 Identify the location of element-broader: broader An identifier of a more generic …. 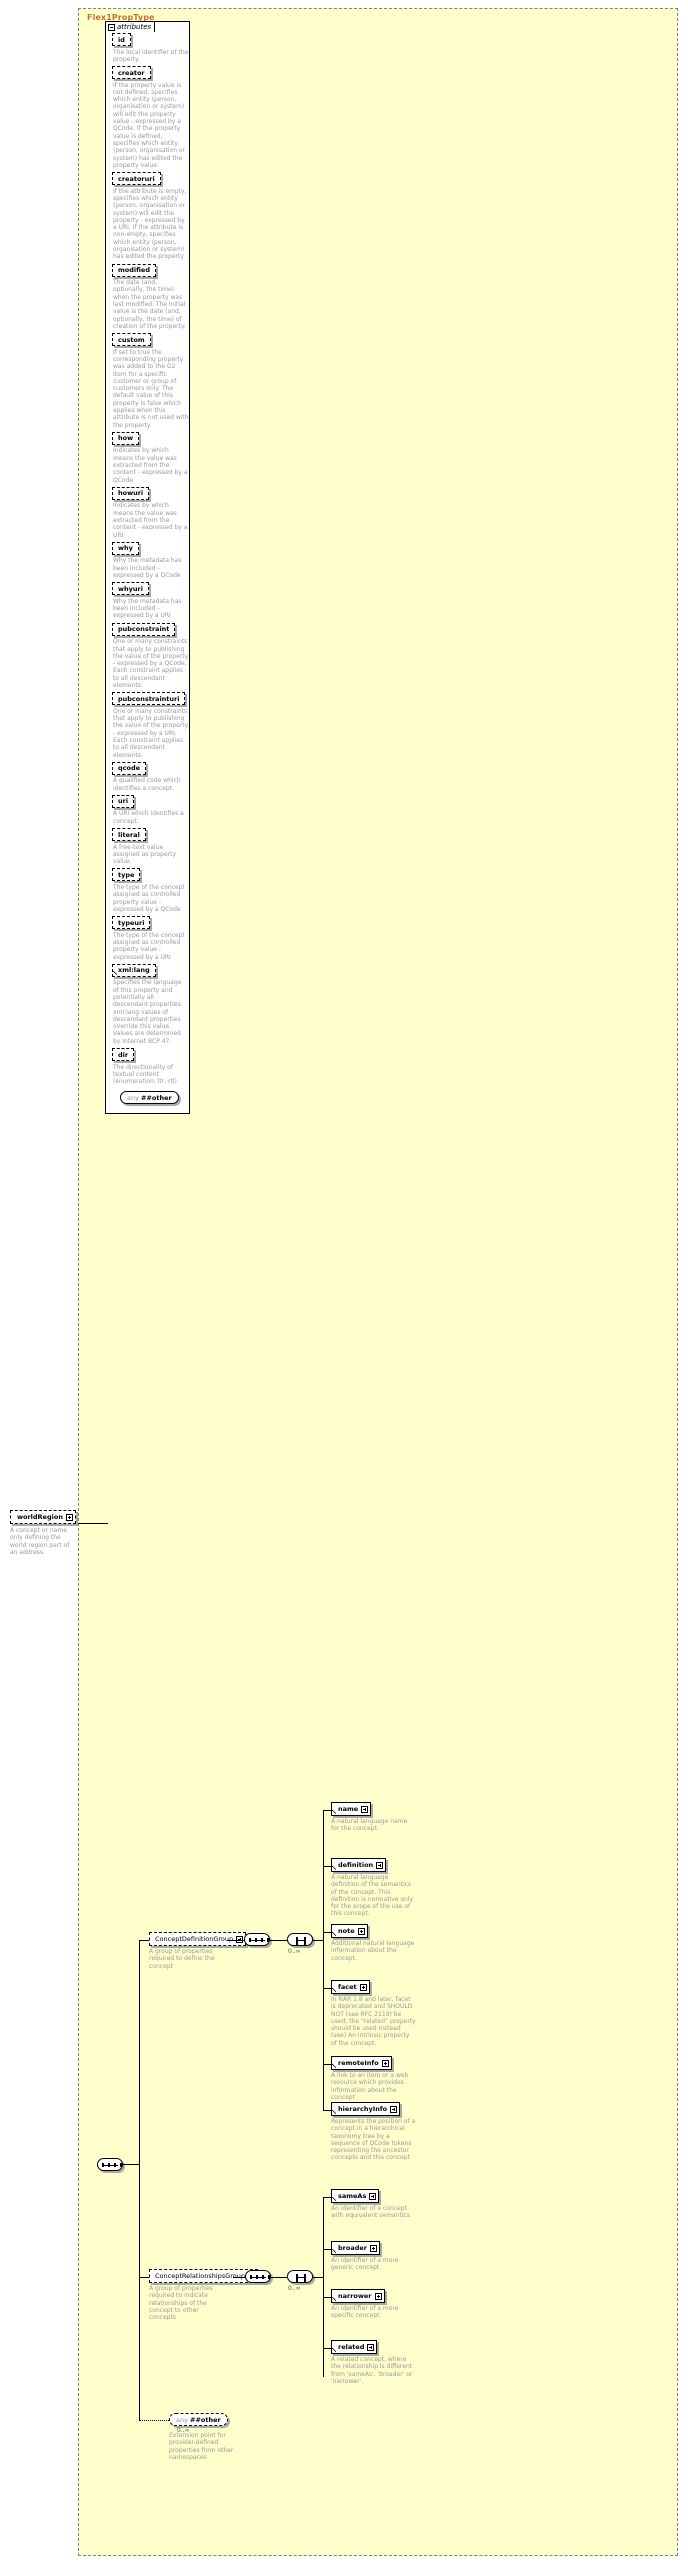
(374, 2256).